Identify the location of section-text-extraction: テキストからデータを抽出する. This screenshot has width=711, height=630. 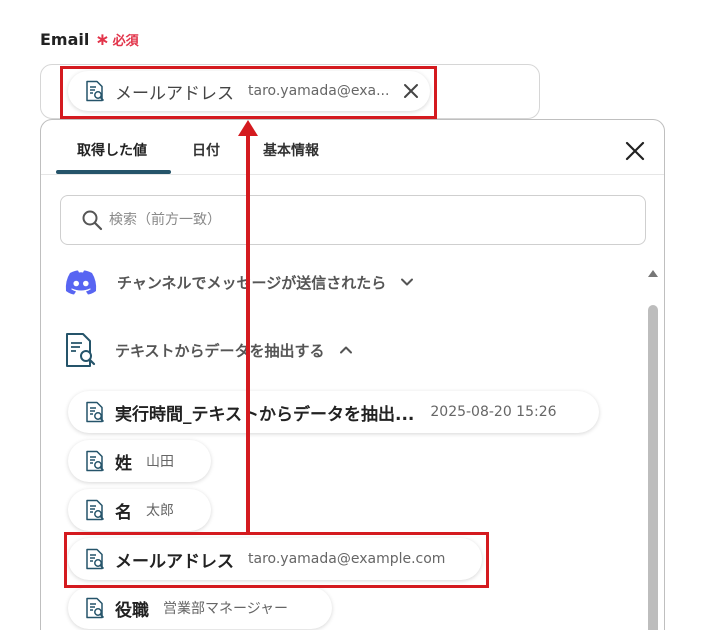
(208, 350).